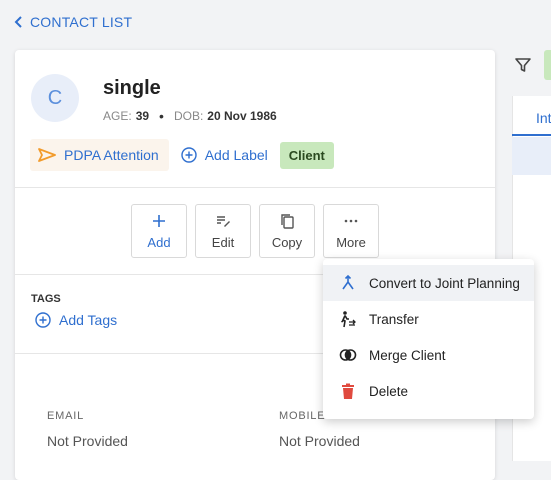 The height and width of the screenshot is (480, 551). What do you see at coordinates (159, 242) in the screenshot?
I see `add-button-label: Add` at bounding box center [159, 242].